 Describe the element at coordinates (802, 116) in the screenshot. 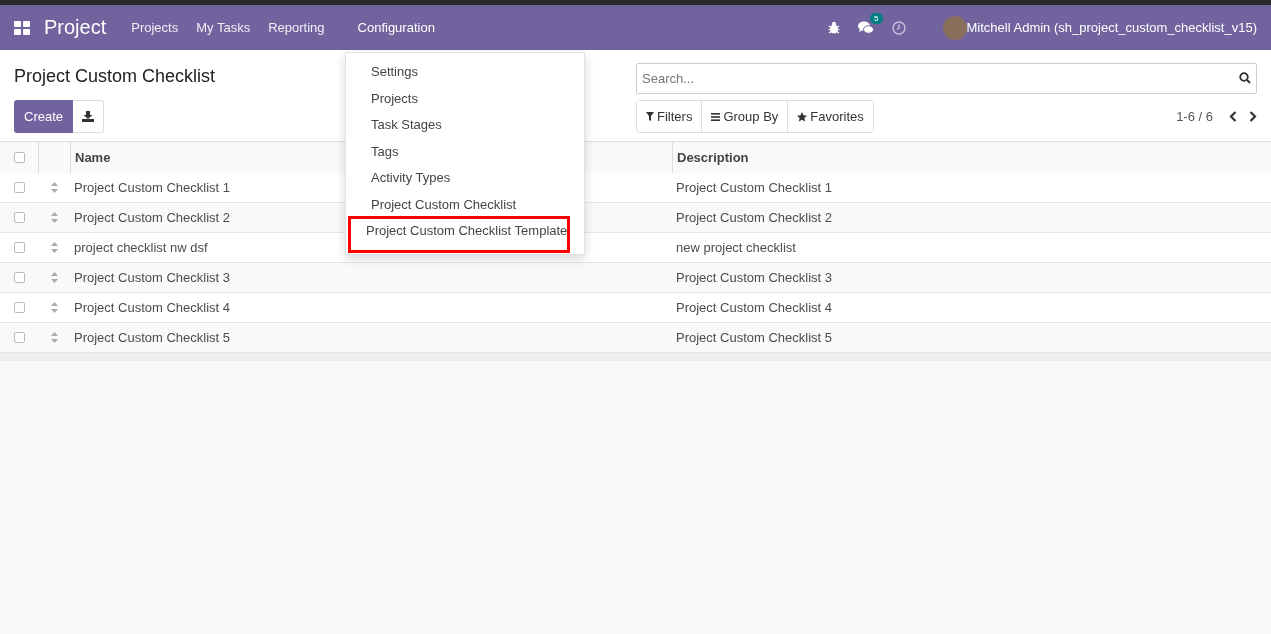

I see `star-icon` at that location.